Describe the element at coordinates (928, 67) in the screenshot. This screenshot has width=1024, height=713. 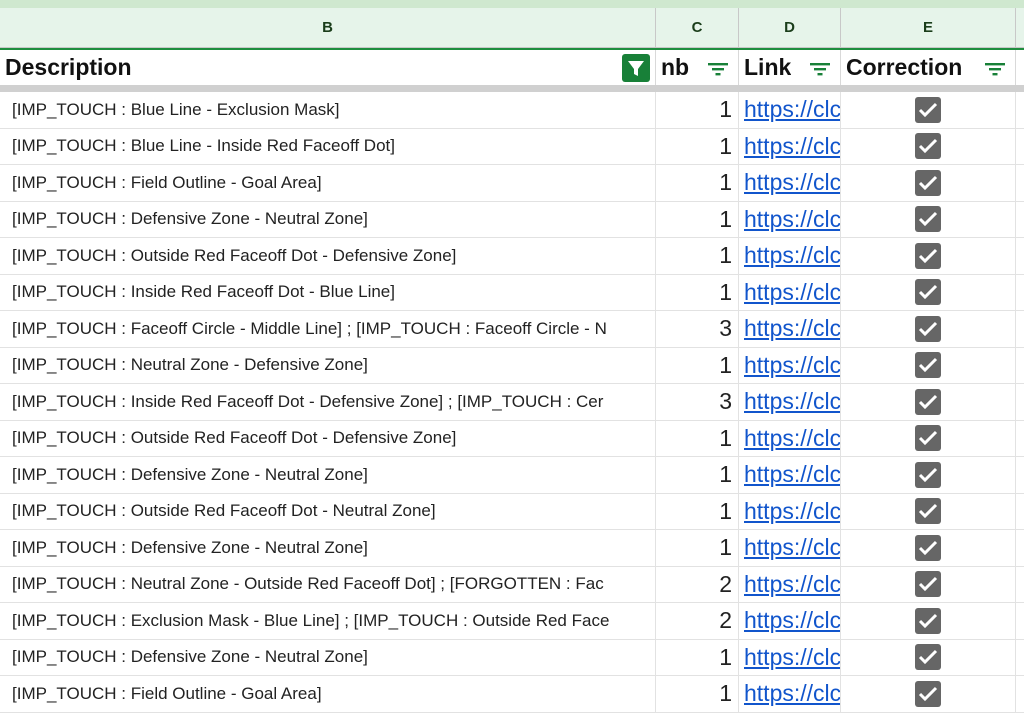
I see `header-correction: Correction` at that location.